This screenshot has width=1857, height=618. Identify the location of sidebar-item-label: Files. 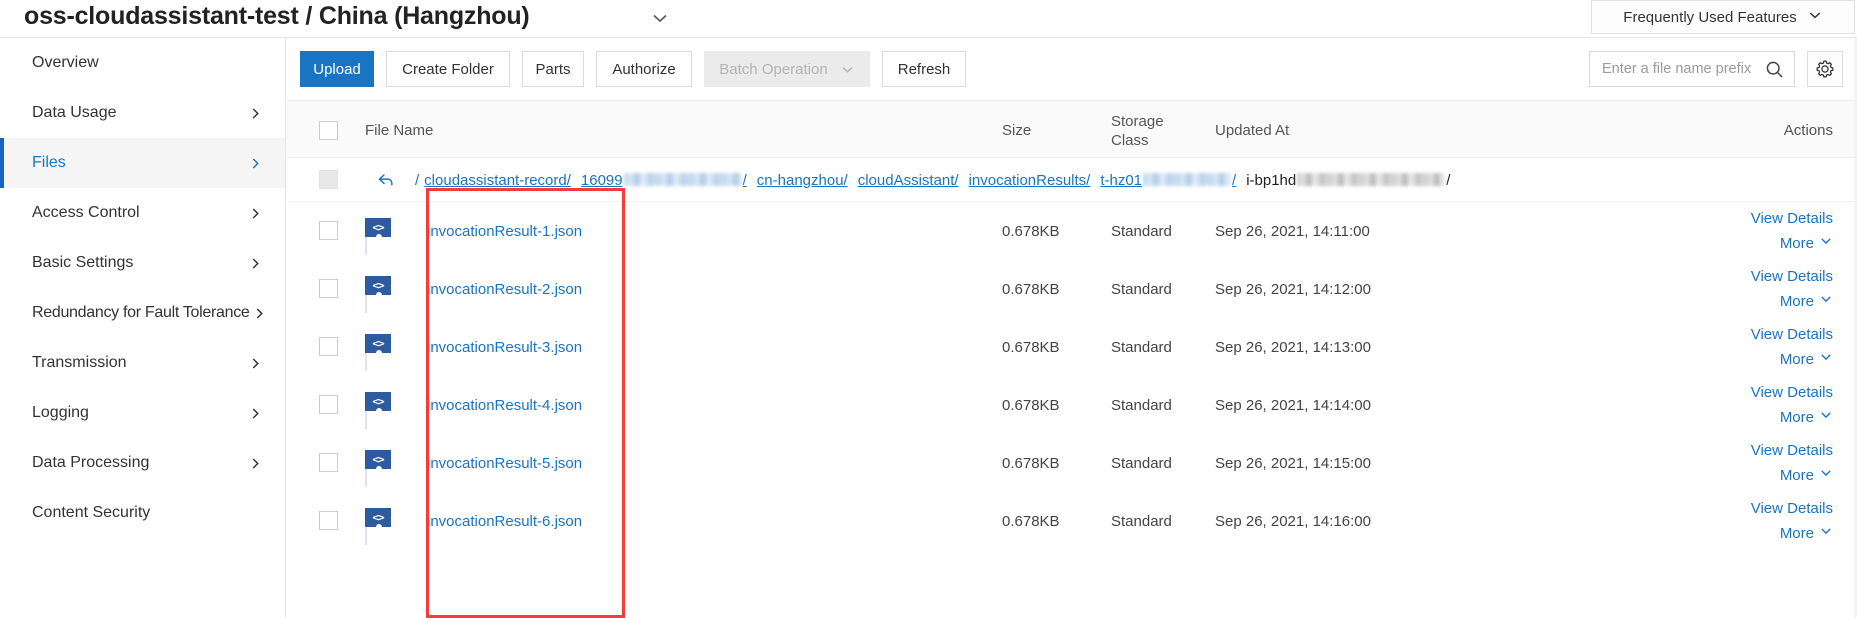
(49, 162).